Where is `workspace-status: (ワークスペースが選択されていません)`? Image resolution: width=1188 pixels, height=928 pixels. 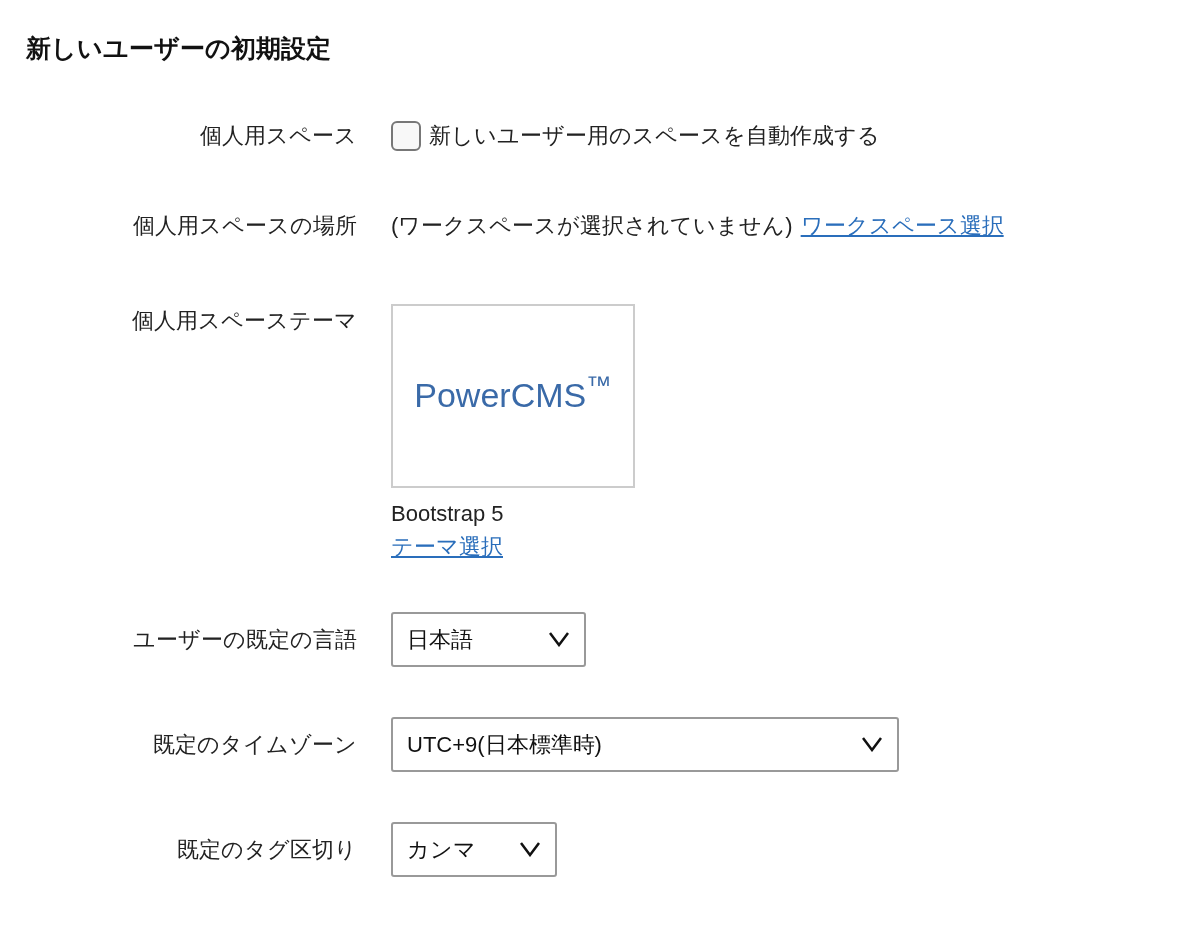
workspace-status: (ワークスペースが選択されていません) is located at coordinates (592, 226).